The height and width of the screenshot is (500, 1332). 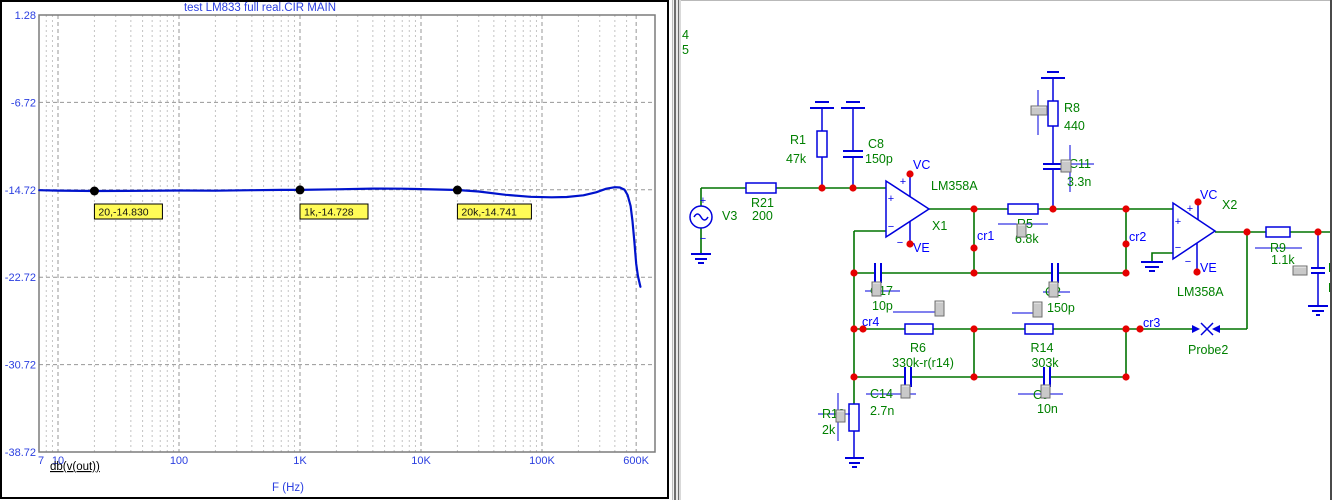 I want to click on resistor-r21: R21 200, so click(x=761, y=202).